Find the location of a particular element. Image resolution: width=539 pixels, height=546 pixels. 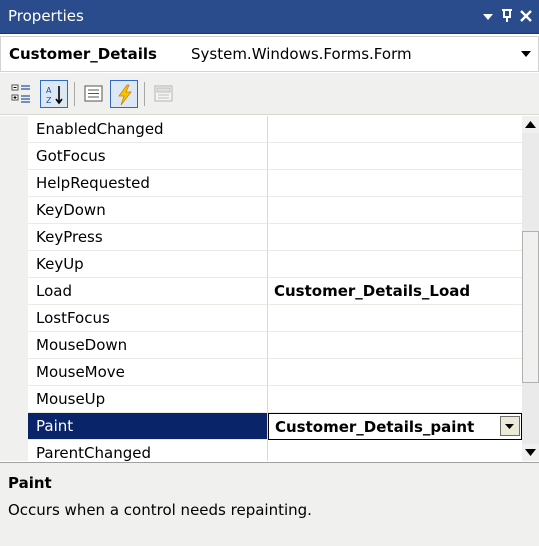

categorized-icon is located at coordinates (20, 93).